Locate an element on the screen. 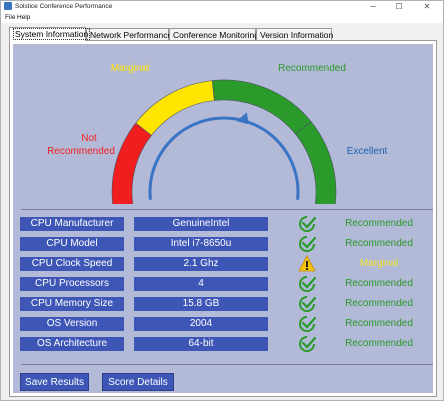 This screenshot has height=401, width=444. row-value: 15.8 GB is located at coordinates (201, 304).